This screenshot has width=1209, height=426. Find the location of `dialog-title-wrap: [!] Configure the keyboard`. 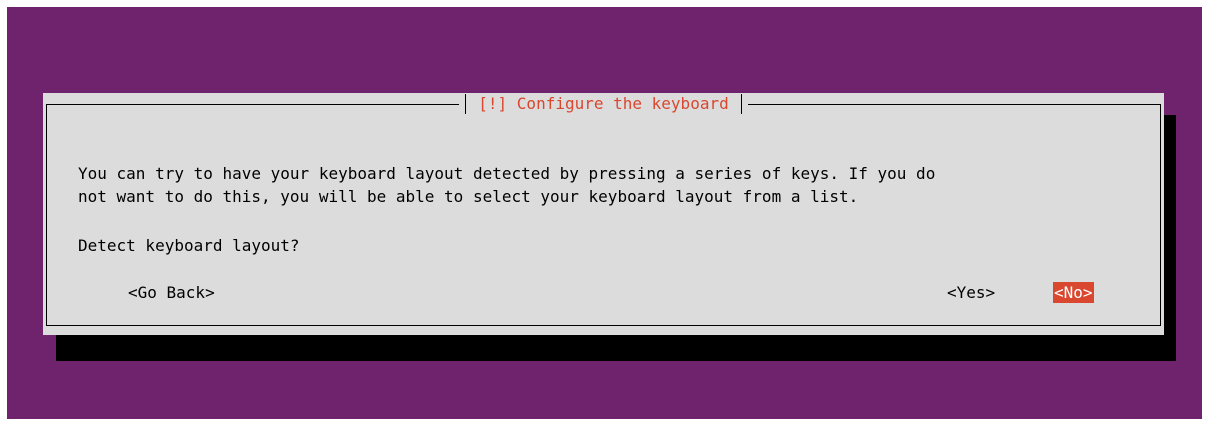

dialog-title-wrap: [!] Configure the keyboard is located at coordinates (603, 104).